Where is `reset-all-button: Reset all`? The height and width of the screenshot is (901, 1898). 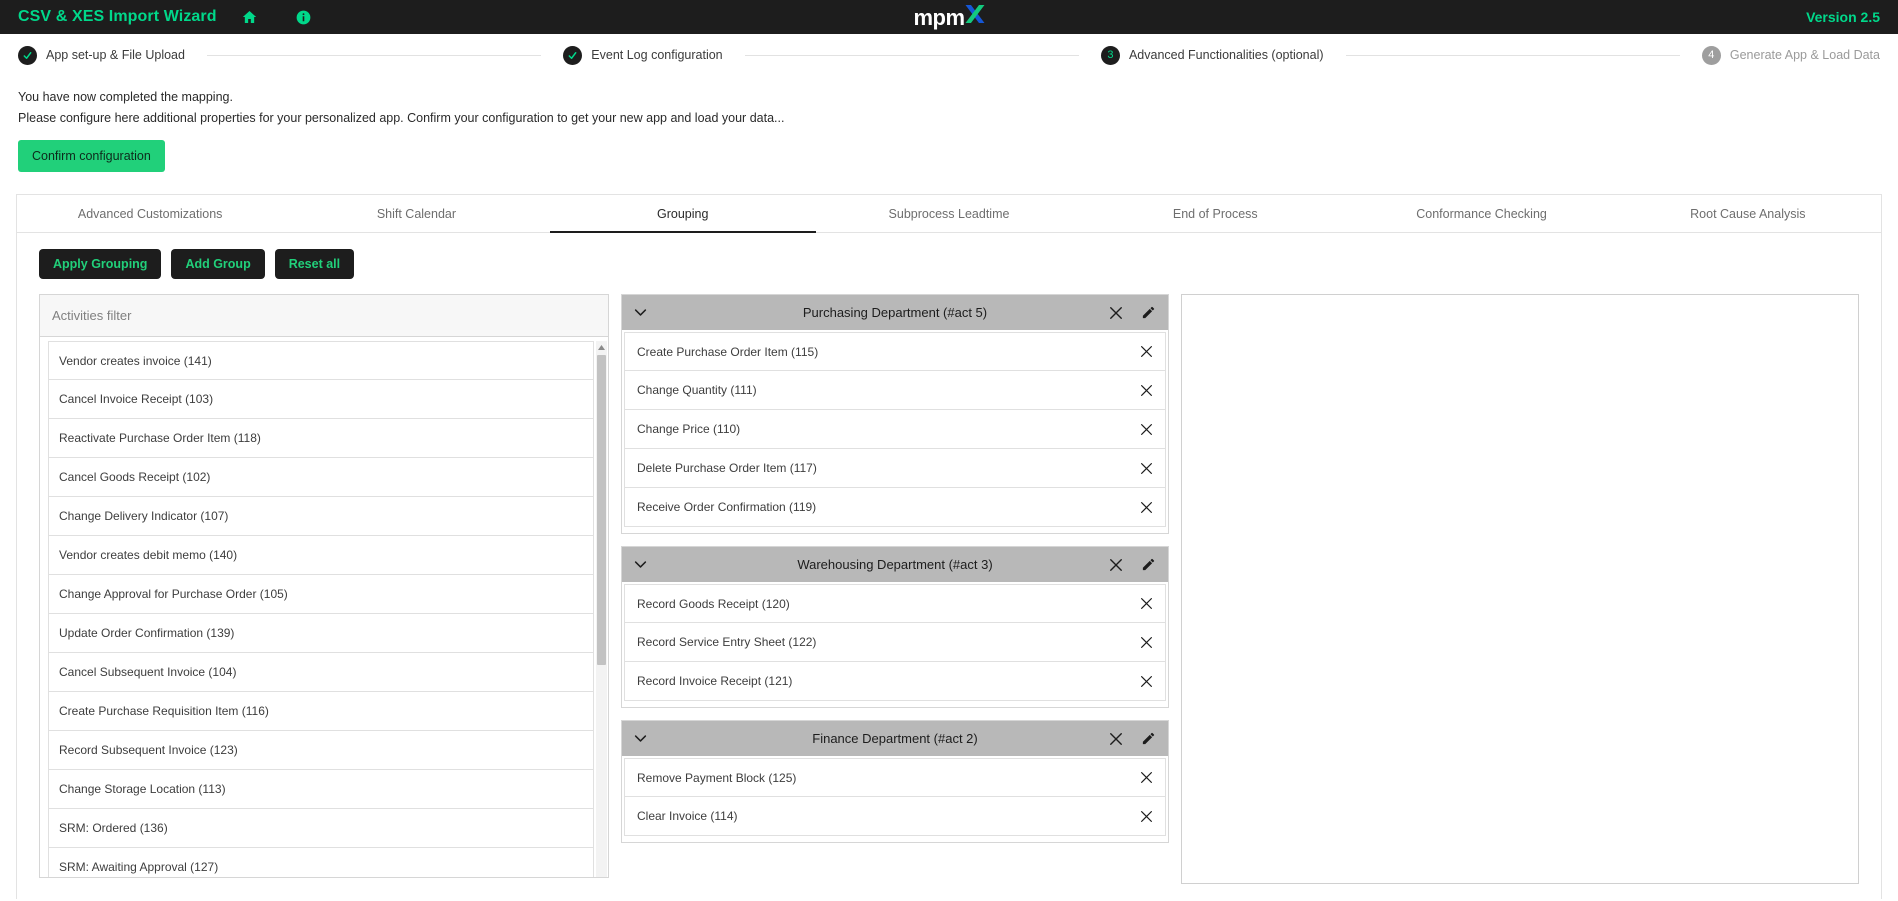 reset-all-button: Reset all is located at coordinates (314, 264).